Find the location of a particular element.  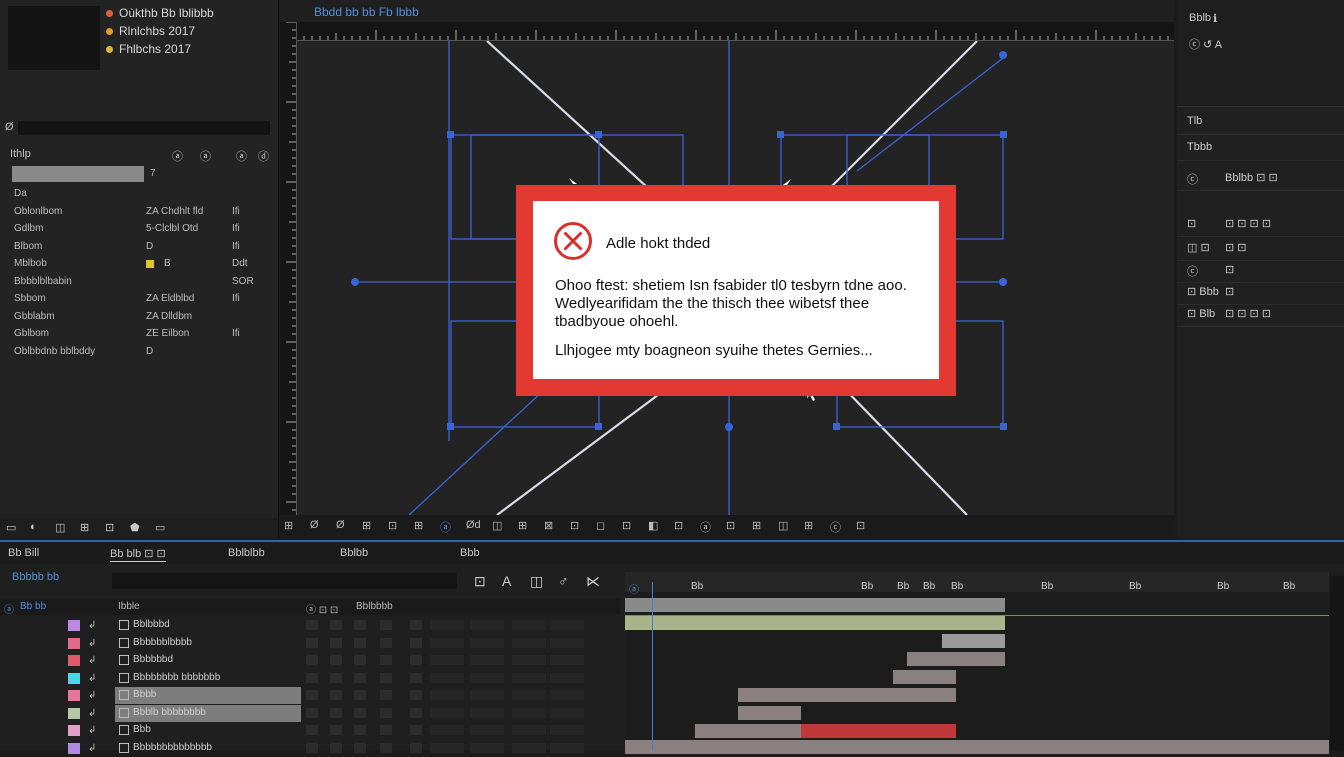

layer-row: ↲ Bbbbbbbbbbbbbb is located at coordinates (310, 748).